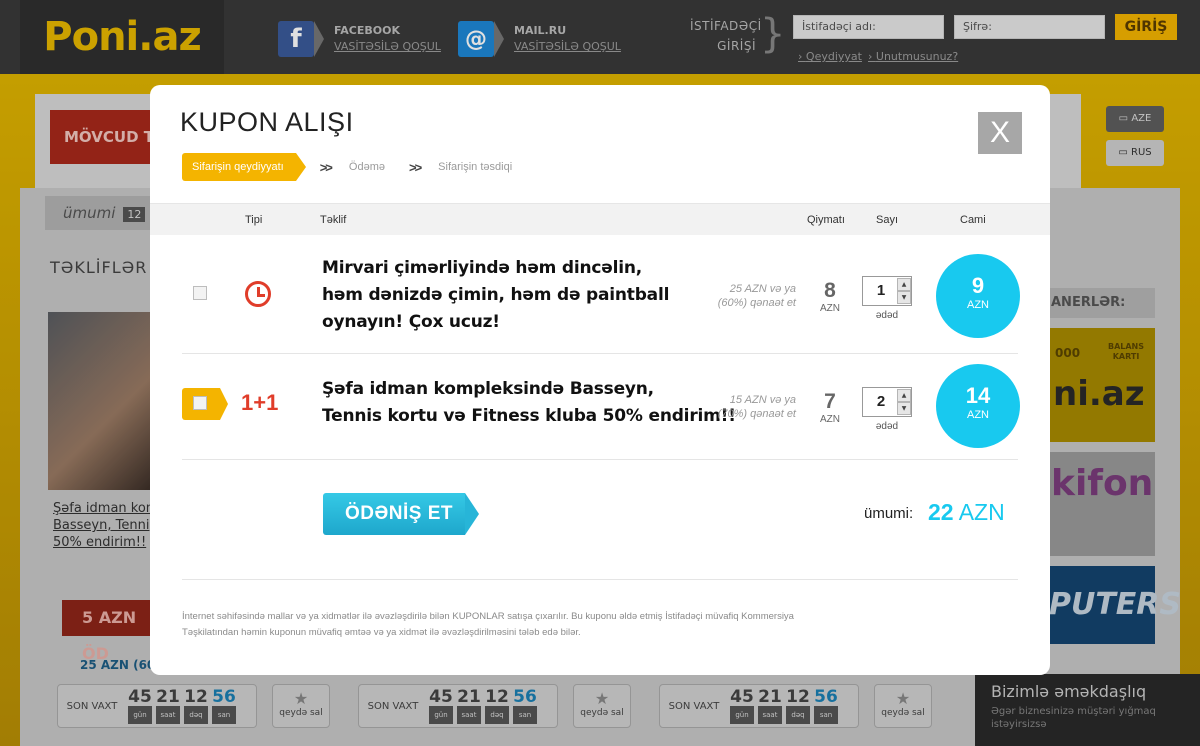  I want to click on table-header: Tipi Təklif Qiymatı Sayı Cami, so click(600, 219).